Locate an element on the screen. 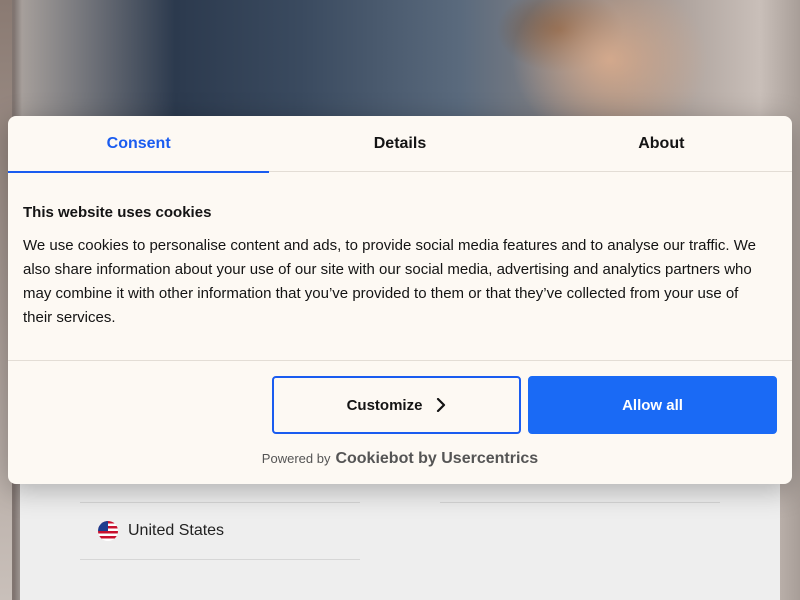 The height and width of the screenshot is (600, 800). country-divider is located at coordinates (580, 502).